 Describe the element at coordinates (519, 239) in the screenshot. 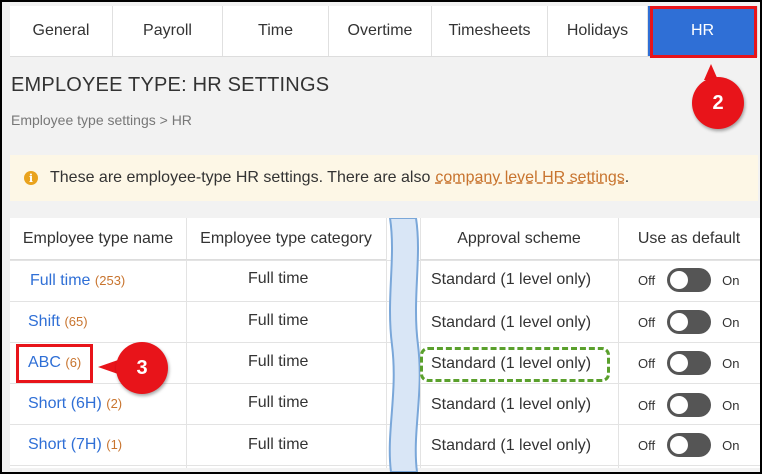

I see `header-approval-scheme: Approval scheme` at that location.